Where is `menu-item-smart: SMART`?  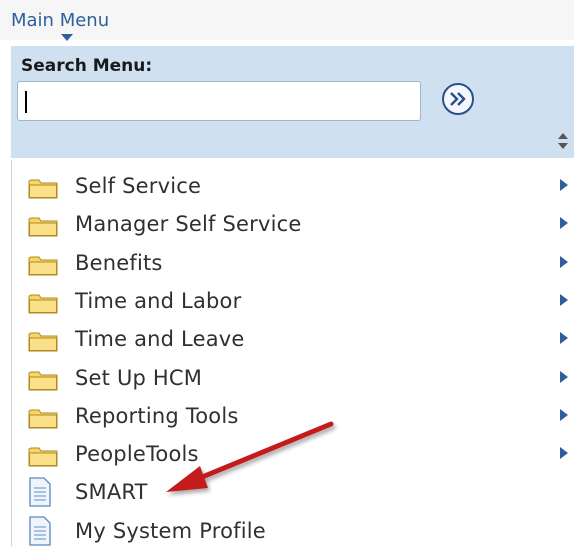
menu-item-smart: SMART is located at coordinates (293, 492).